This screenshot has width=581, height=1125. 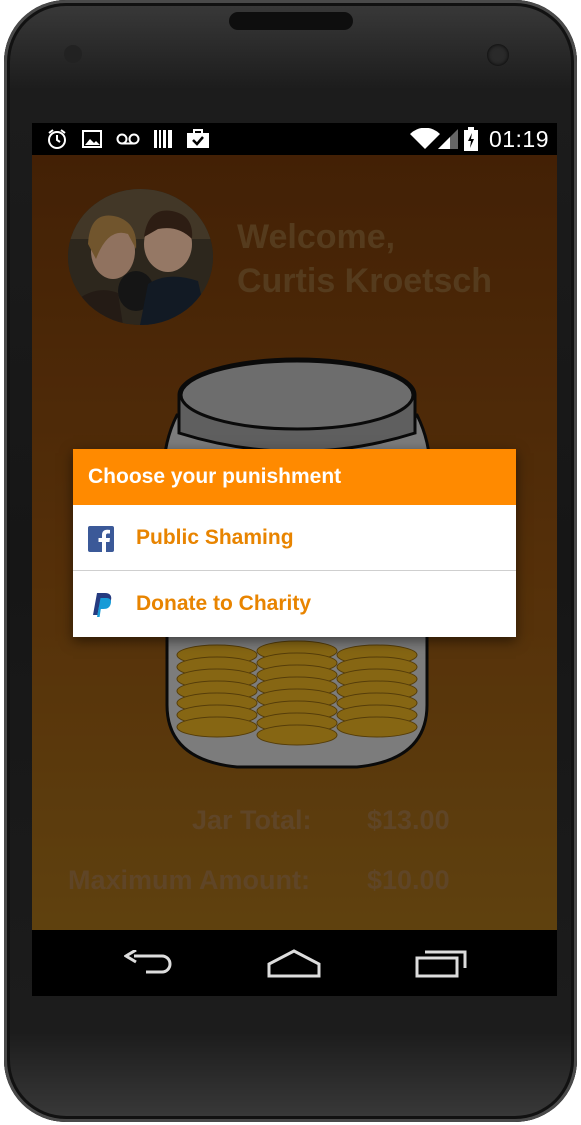 I want to click on battery-charging-icon, so click(x=471, y=139).